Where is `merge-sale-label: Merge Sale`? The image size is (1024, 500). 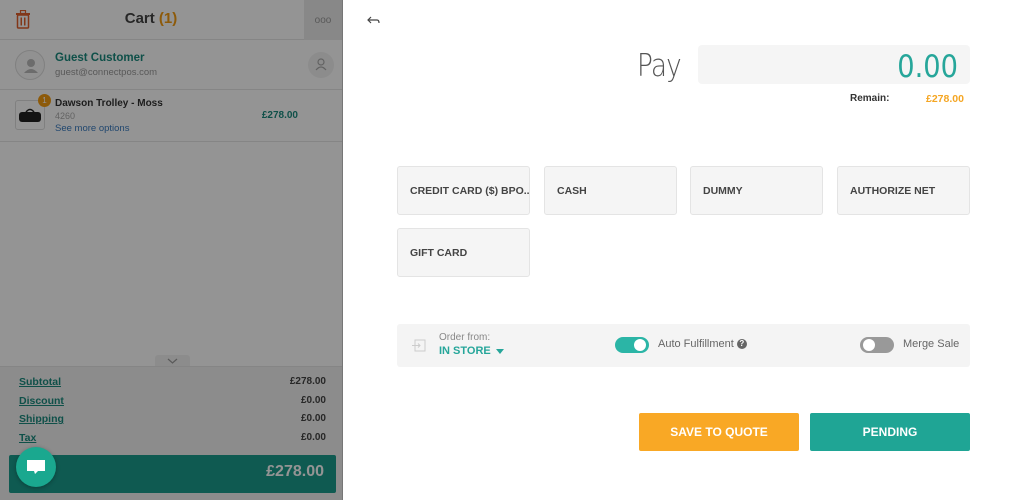 merge-sale-label: Merge Sale is located at coordinates (931, 344).